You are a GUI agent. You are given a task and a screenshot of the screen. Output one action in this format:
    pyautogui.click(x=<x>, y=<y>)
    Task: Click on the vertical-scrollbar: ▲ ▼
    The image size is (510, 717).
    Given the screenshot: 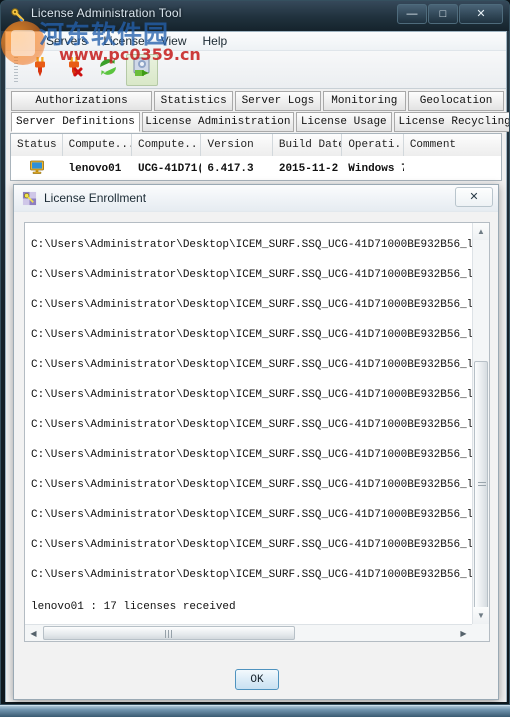 What is the action you would take?
    pyautogui.click(x=480, y=423)
    